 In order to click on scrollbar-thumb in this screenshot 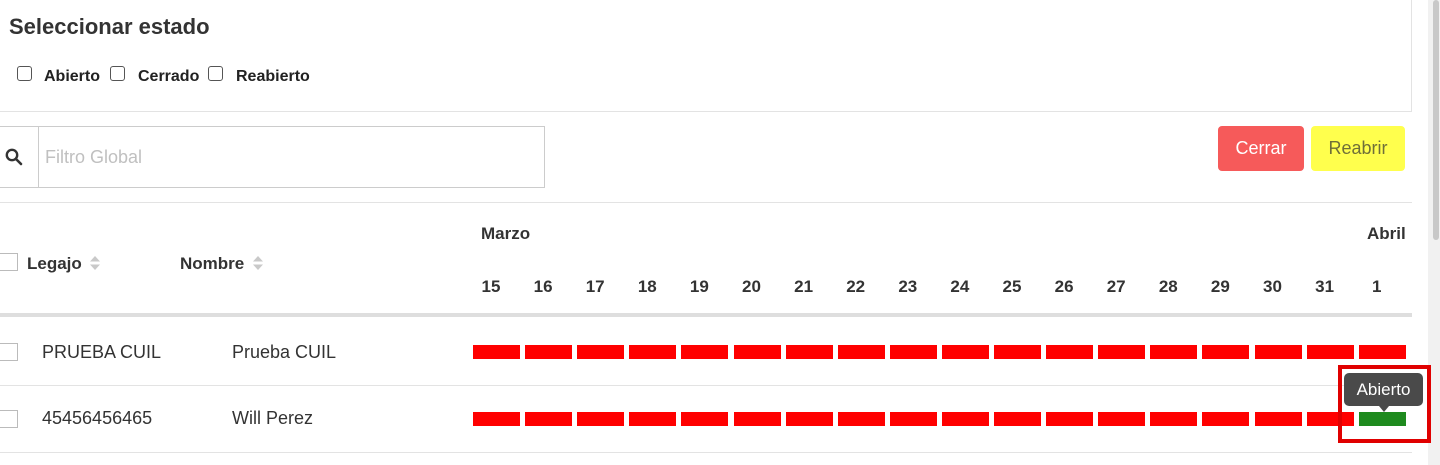, I will do `click(1436, 120)`.